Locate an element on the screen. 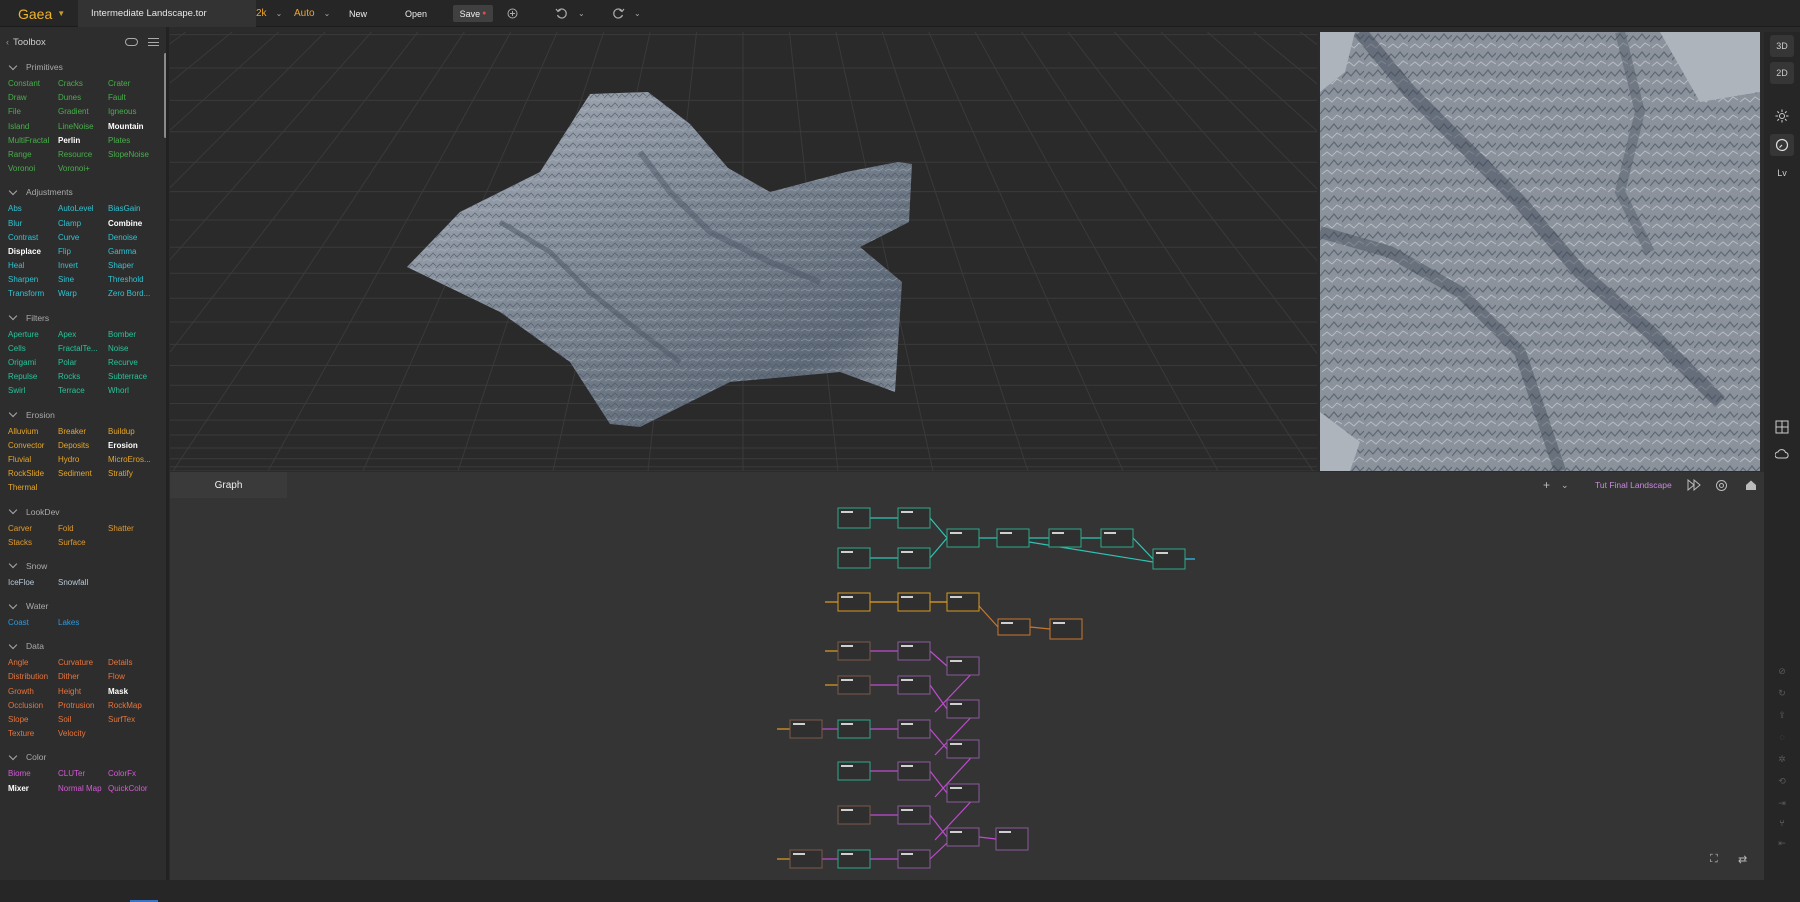 The width and height of the screenshot is (1800, 902). node-item: Rocks is located at coordinates (83, 377).